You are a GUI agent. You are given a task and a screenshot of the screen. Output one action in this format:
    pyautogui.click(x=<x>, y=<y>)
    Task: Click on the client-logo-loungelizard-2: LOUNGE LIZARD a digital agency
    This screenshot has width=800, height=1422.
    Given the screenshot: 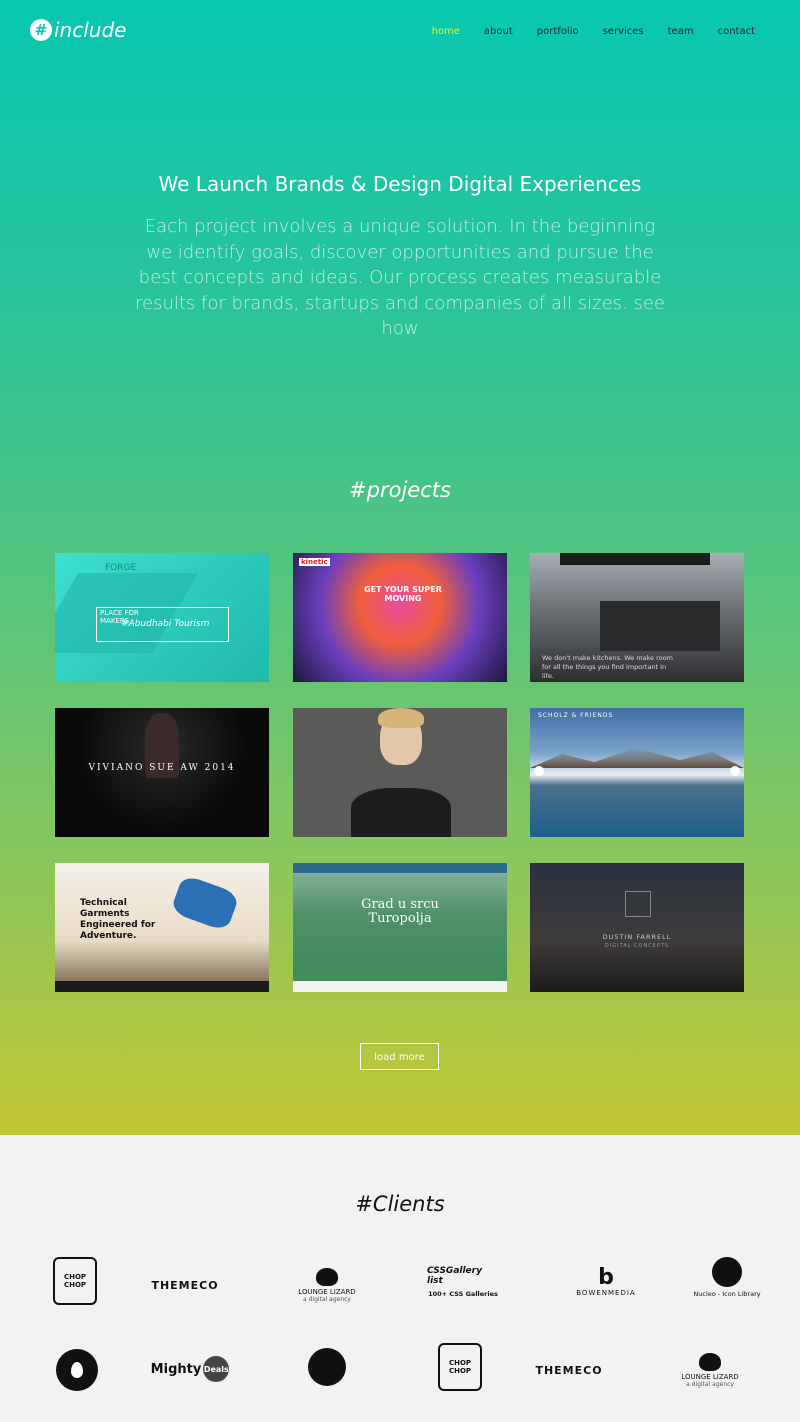 What is the action you would take?
    pyautogui.click(x=710, y=1370)
    